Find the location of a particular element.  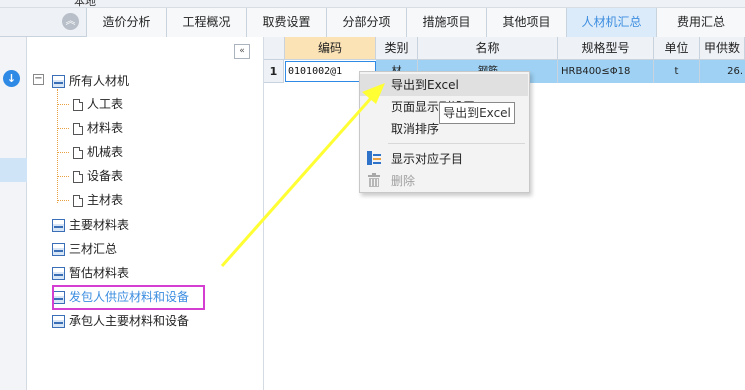

tree-item-three-materials: 三材汇总 is located at coordinates (84, 249).